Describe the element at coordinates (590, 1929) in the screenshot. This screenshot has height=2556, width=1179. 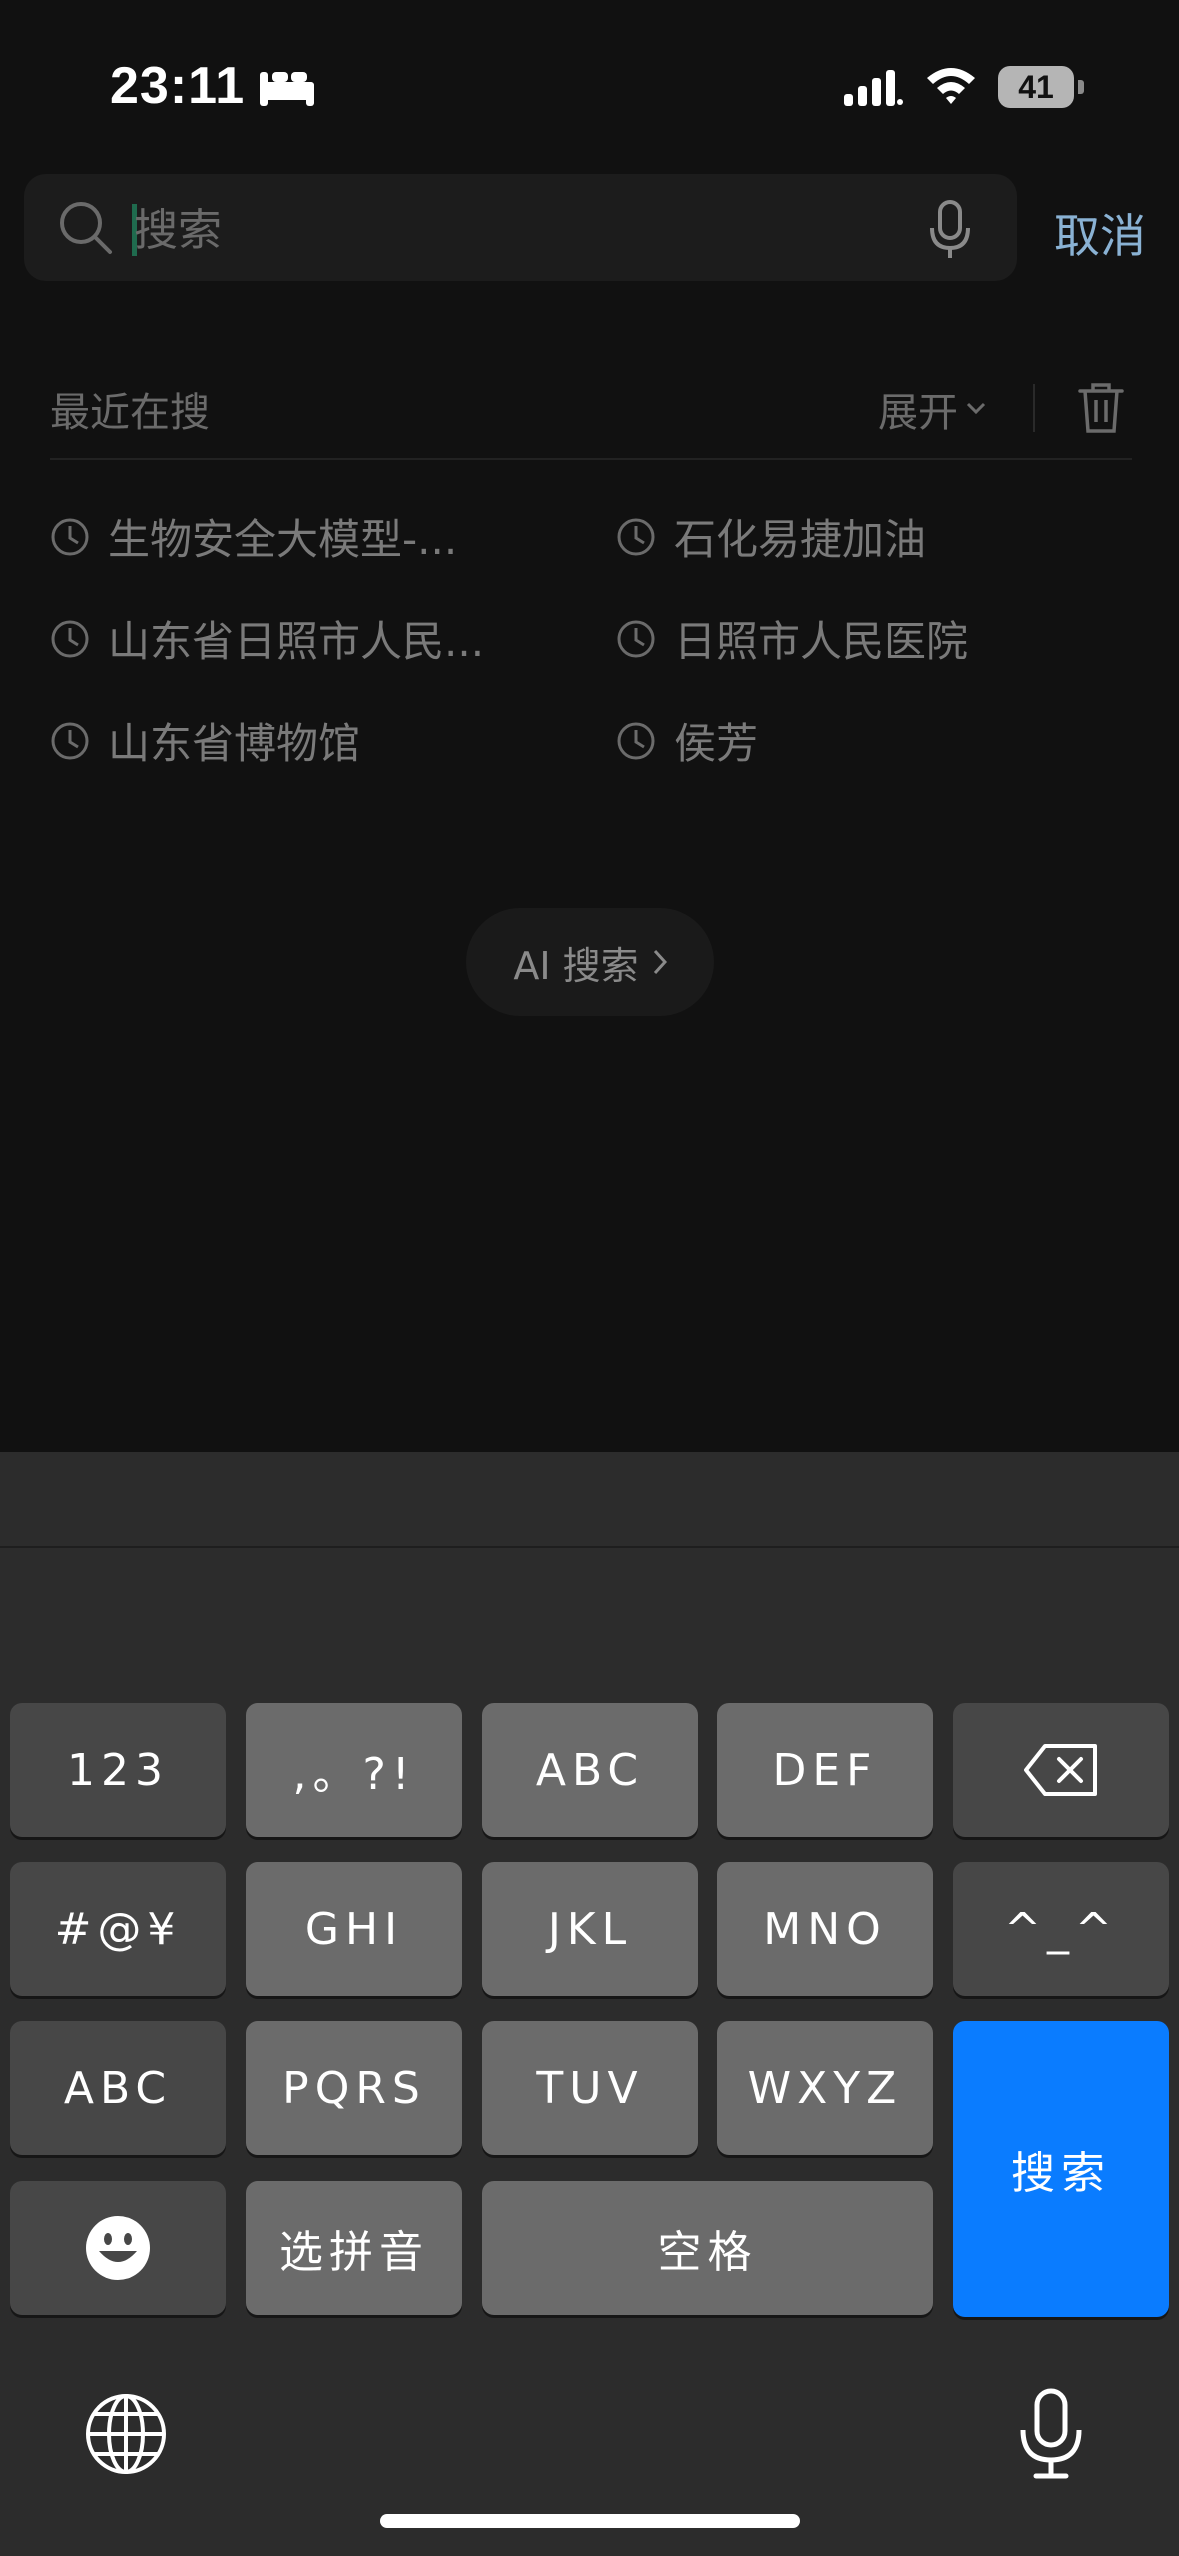
I see `key-jkl: JKL` at that location.